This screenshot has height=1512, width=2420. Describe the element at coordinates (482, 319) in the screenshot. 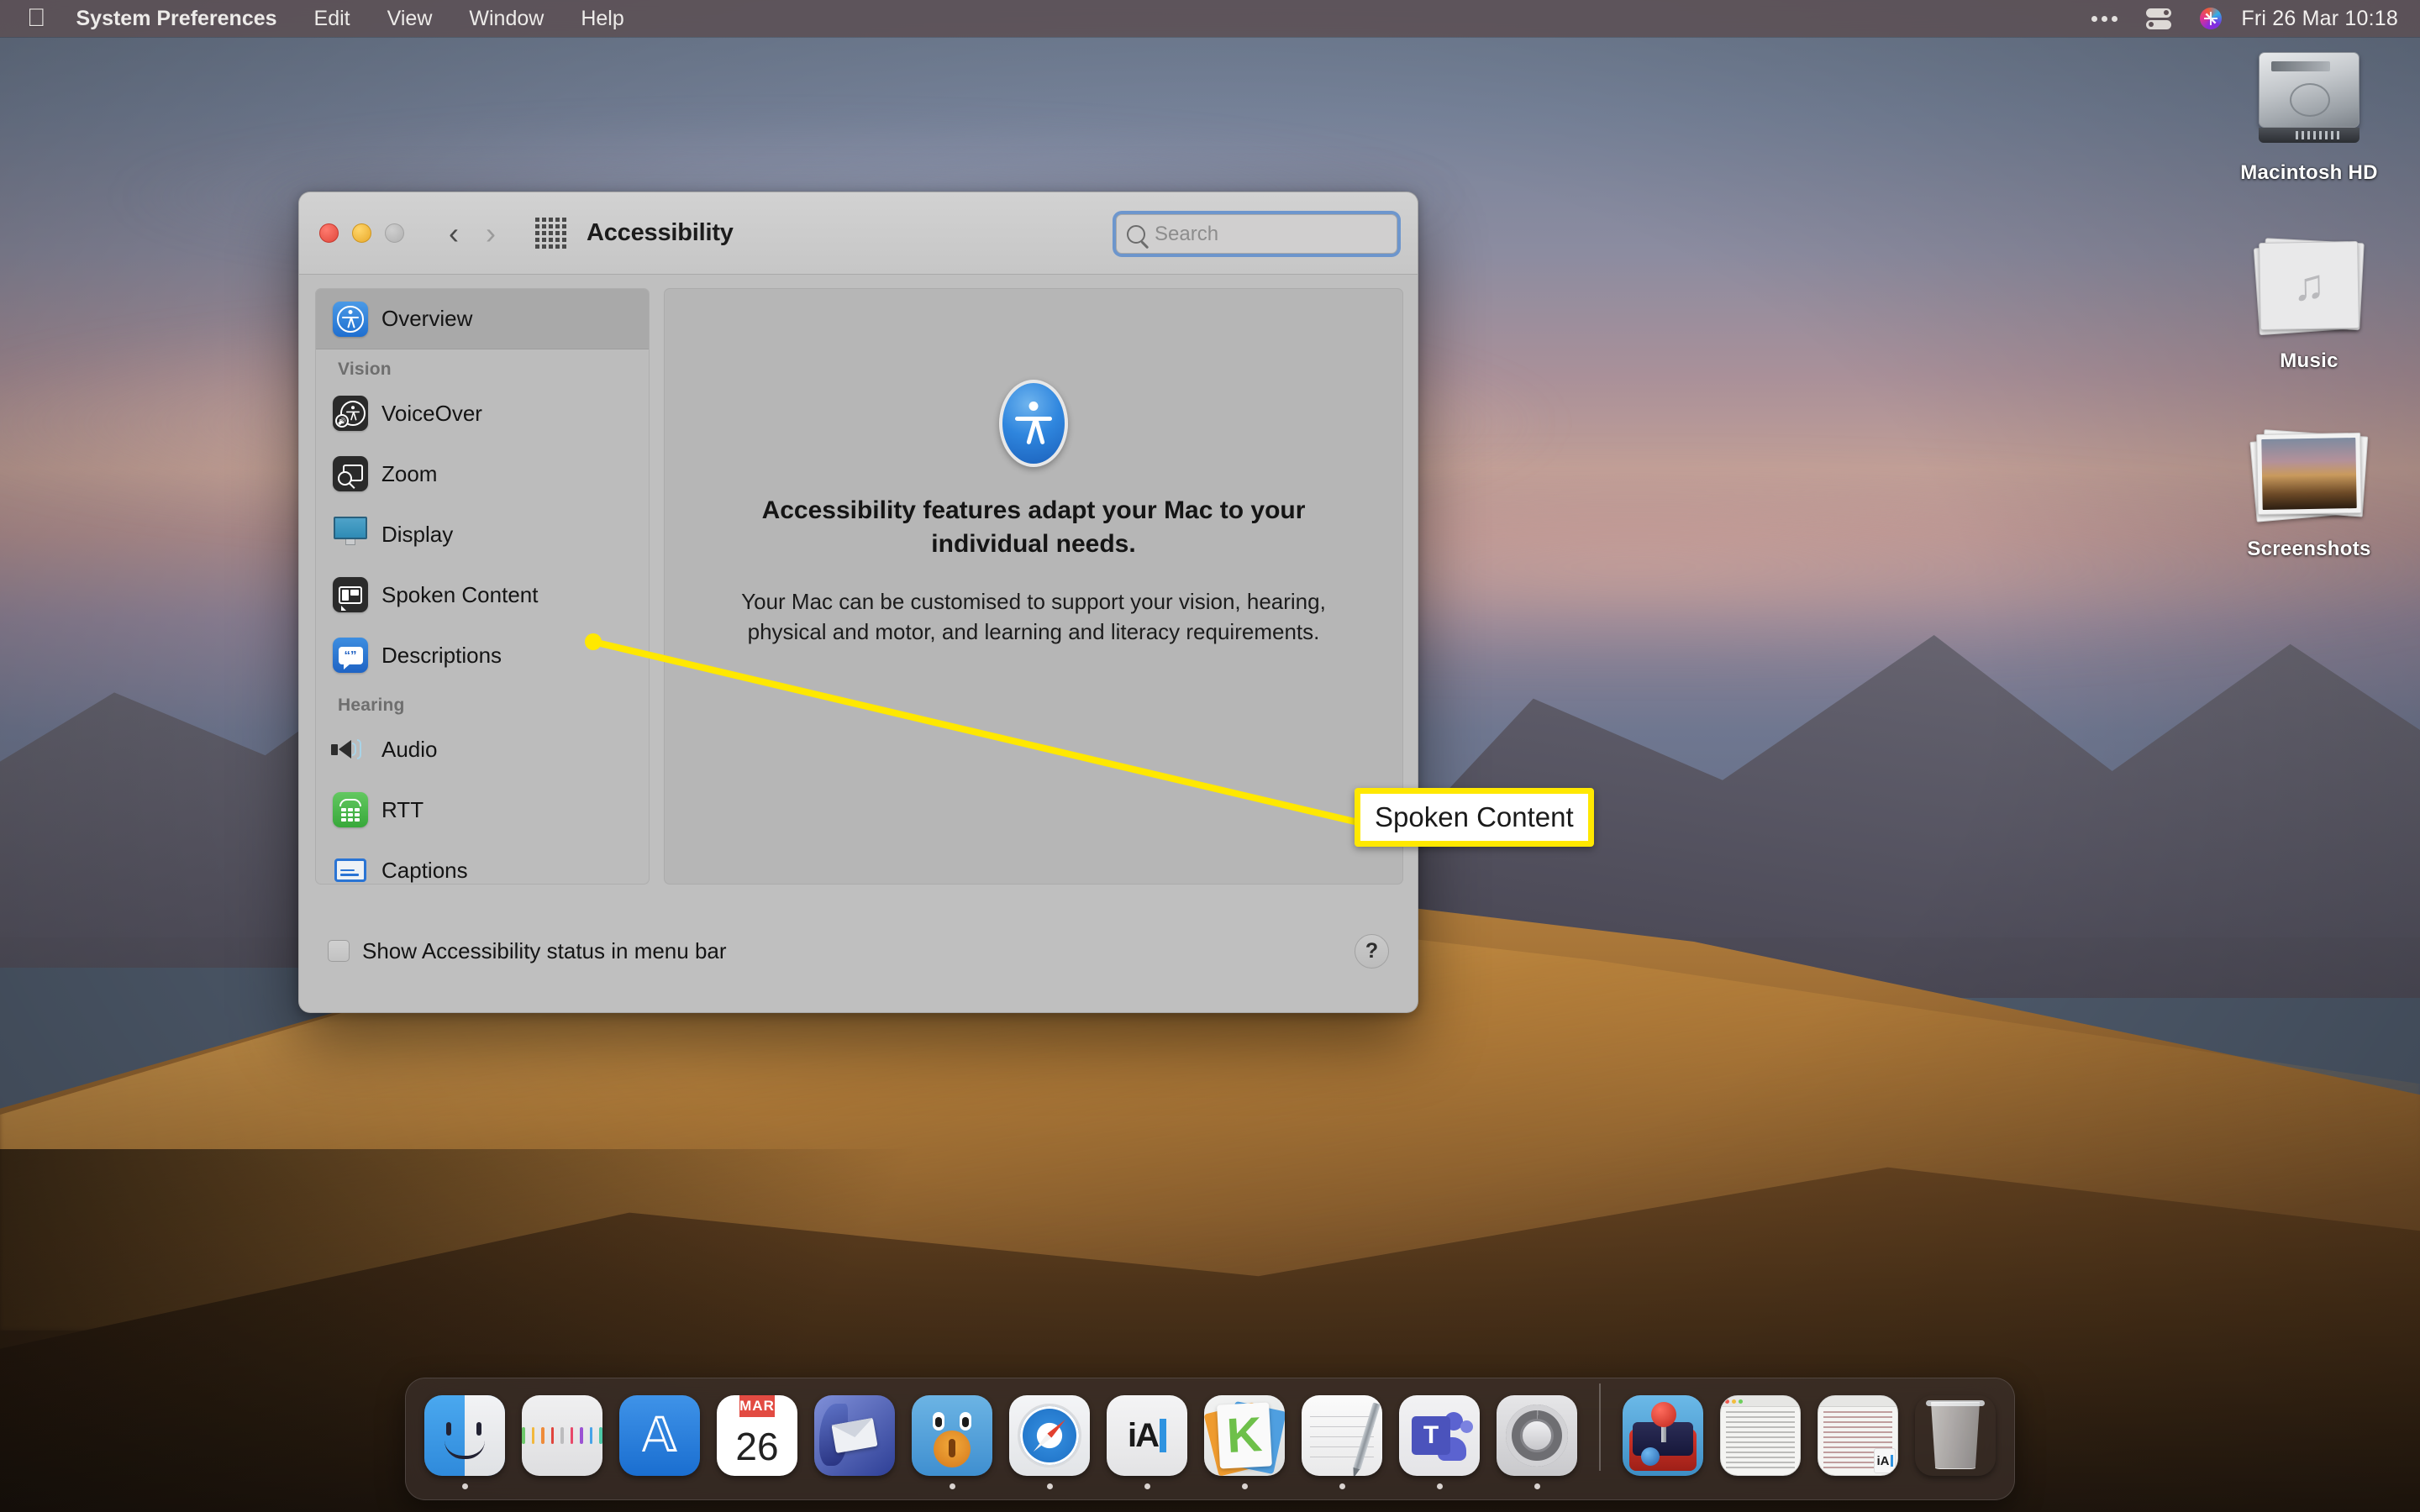

I see `sidebar-item-overview: Overview` at that location.